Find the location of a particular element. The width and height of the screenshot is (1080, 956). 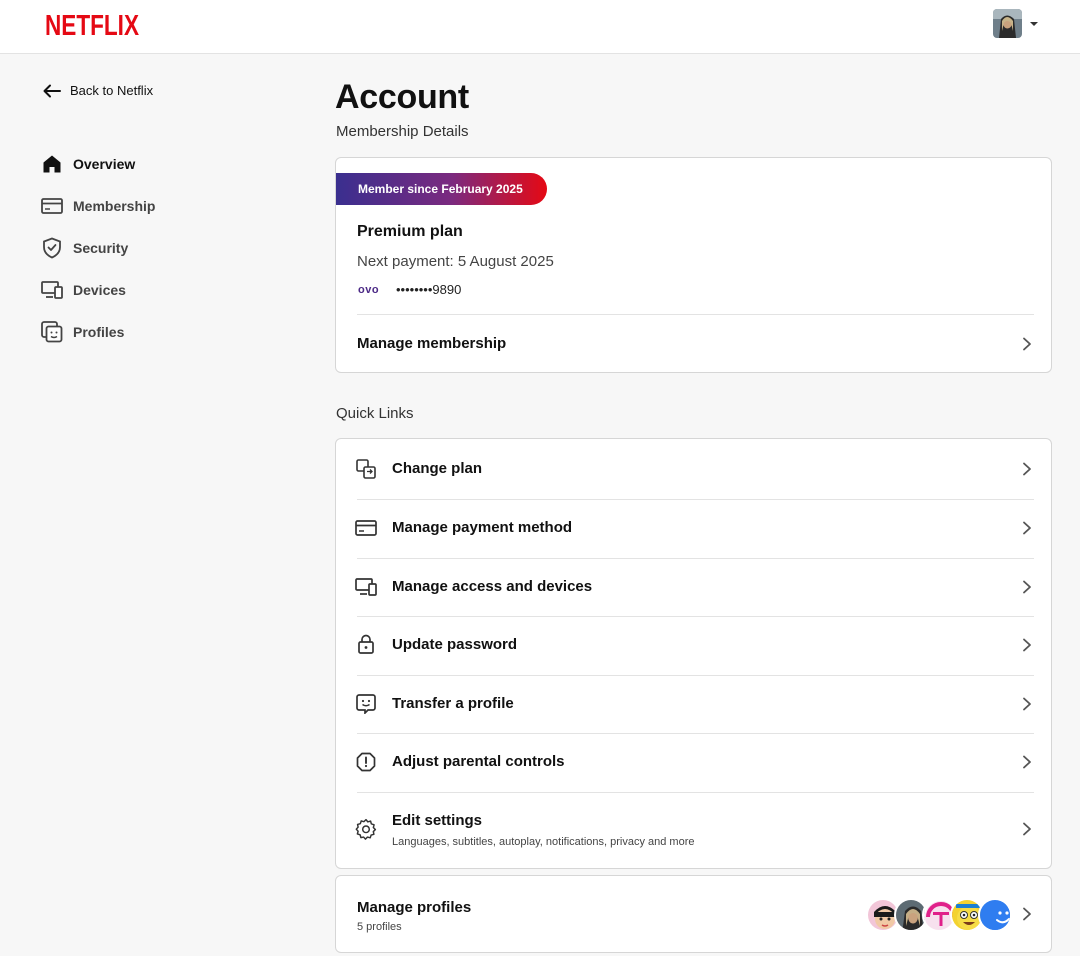

member-since-badge: Member since February 2025 is located at coordinates (441, 189).